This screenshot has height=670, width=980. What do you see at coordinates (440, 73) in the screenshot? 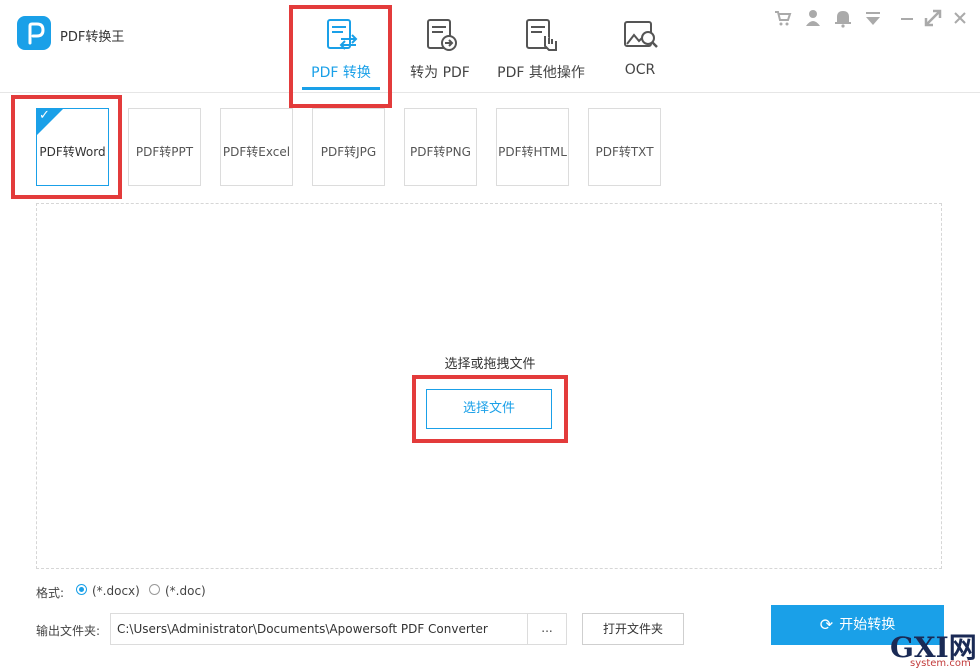
I see `tab-to-pdf-label: 转为 PDF` at bounding box center [440, 73].